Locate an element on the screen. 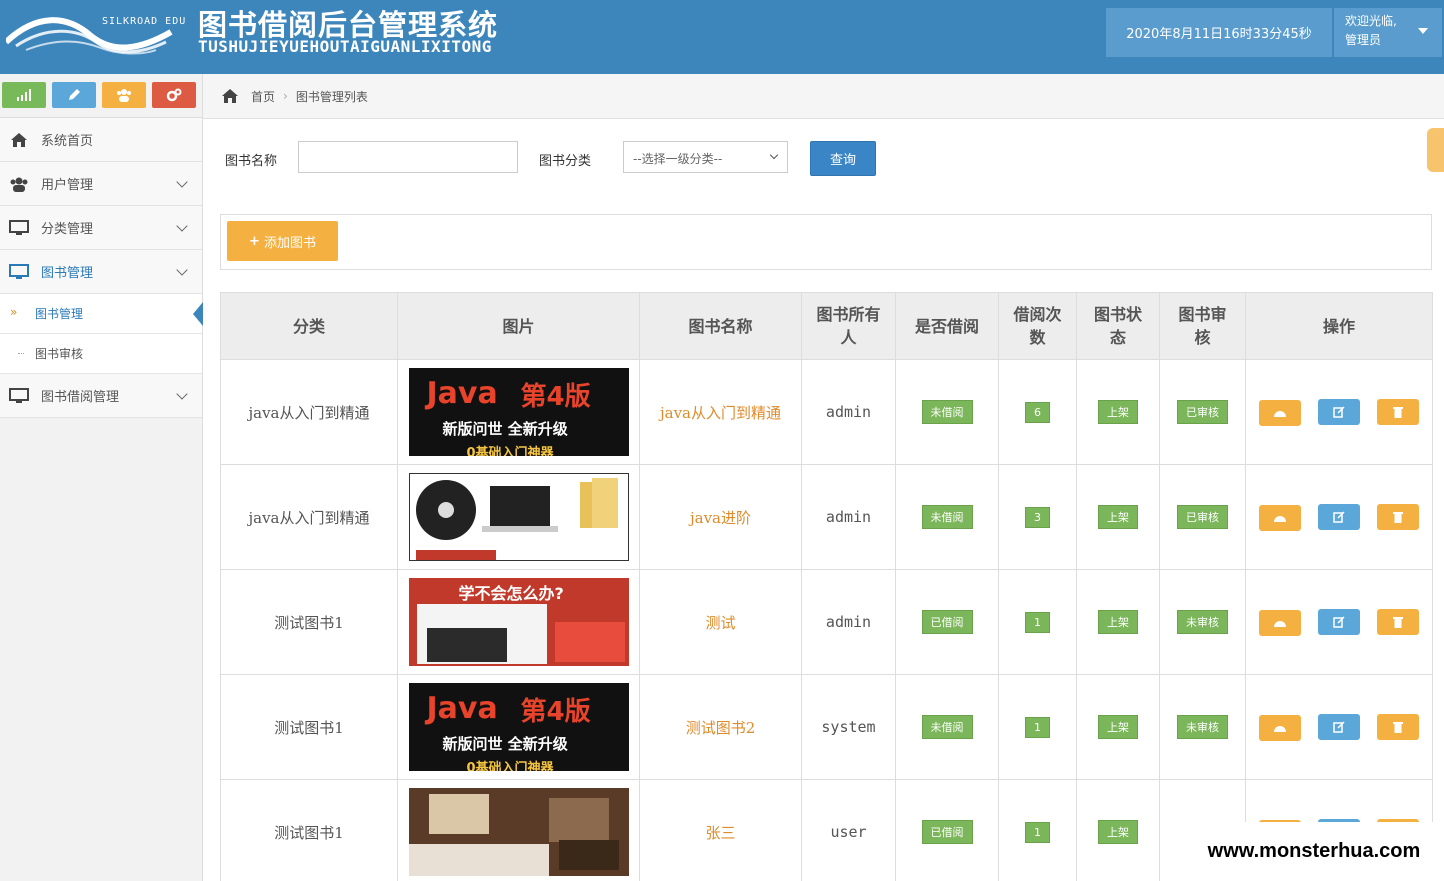 This screenshot has width=1444, height=881. book-category-label: 图书分类 is located at coordinates (565, 161).